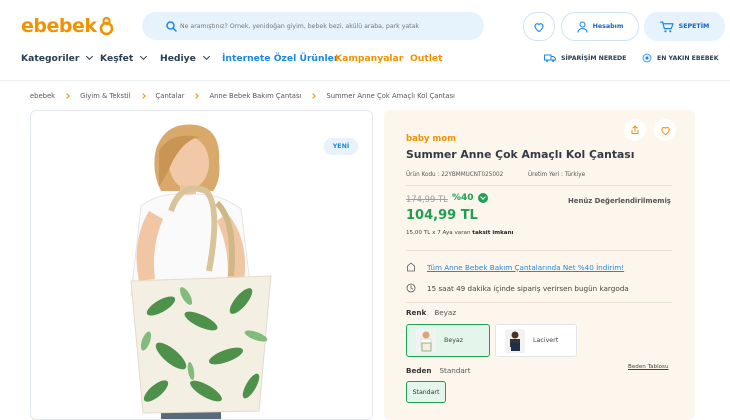 The image size is (730, 420). What do you see at coordinates (648, 367) in the screenshot?
I see `size-guide-link: Beden Tablosu` at bounding box center [648, 367].